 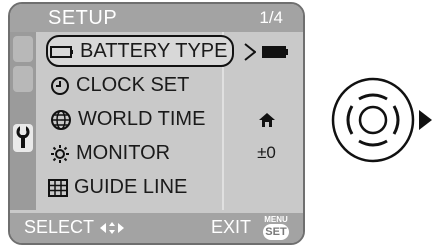 What do you see at coordinates (23, 49) in the screenshot?
I see `tab-rec` at bounding box center [23, 49].